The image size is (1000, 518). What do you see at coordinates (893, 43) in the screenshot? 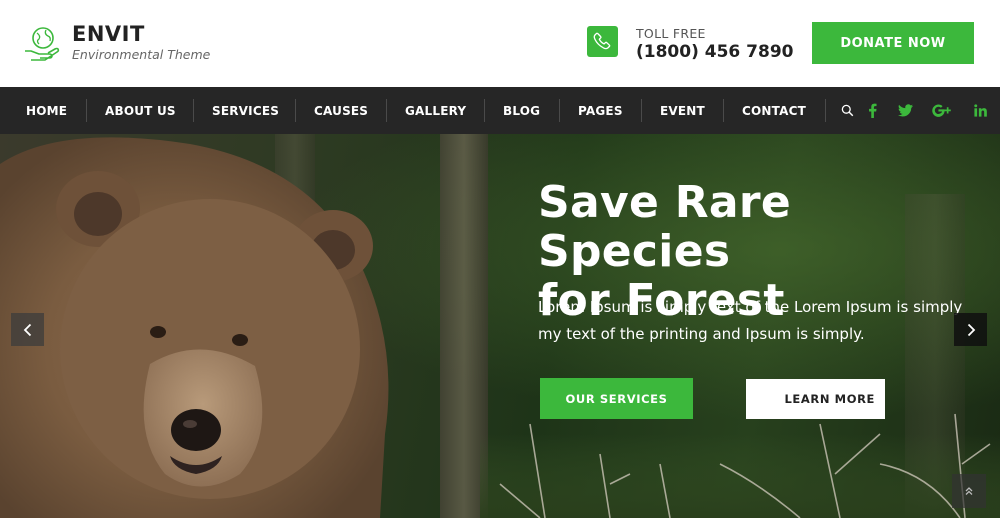
I see `donate-button: DONATE NOW` at bounding box center [893, 43].